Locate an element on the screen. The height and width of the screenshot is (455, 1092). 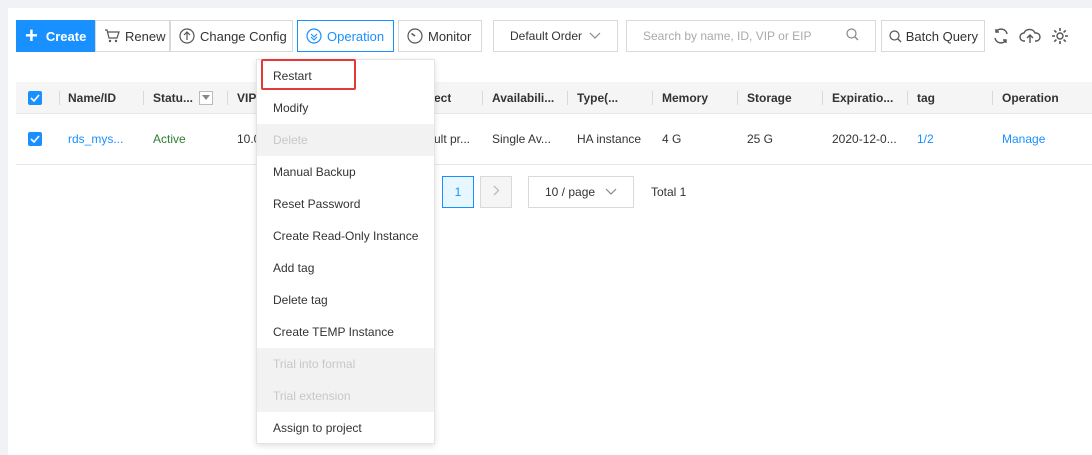
search-input is located at coordinates (738, 36).